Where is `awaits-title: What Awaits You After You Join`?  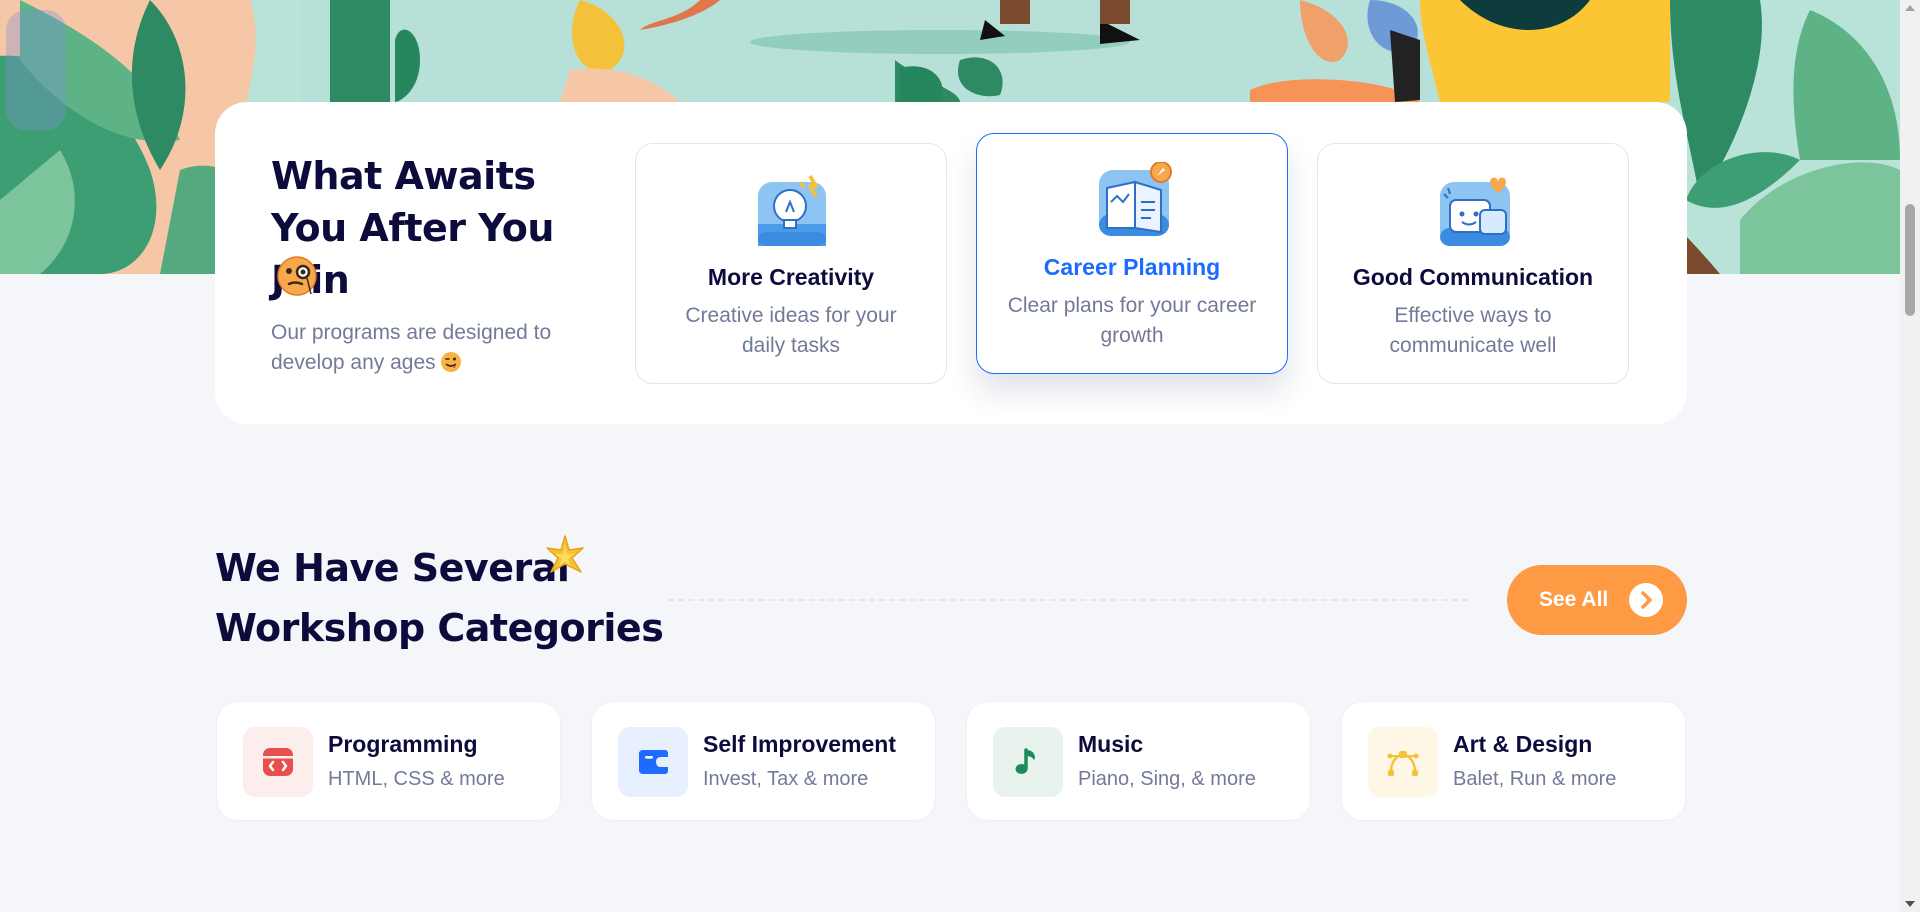 awaits-title: What Awaits You After You Join is located at coordinates (412, 228).